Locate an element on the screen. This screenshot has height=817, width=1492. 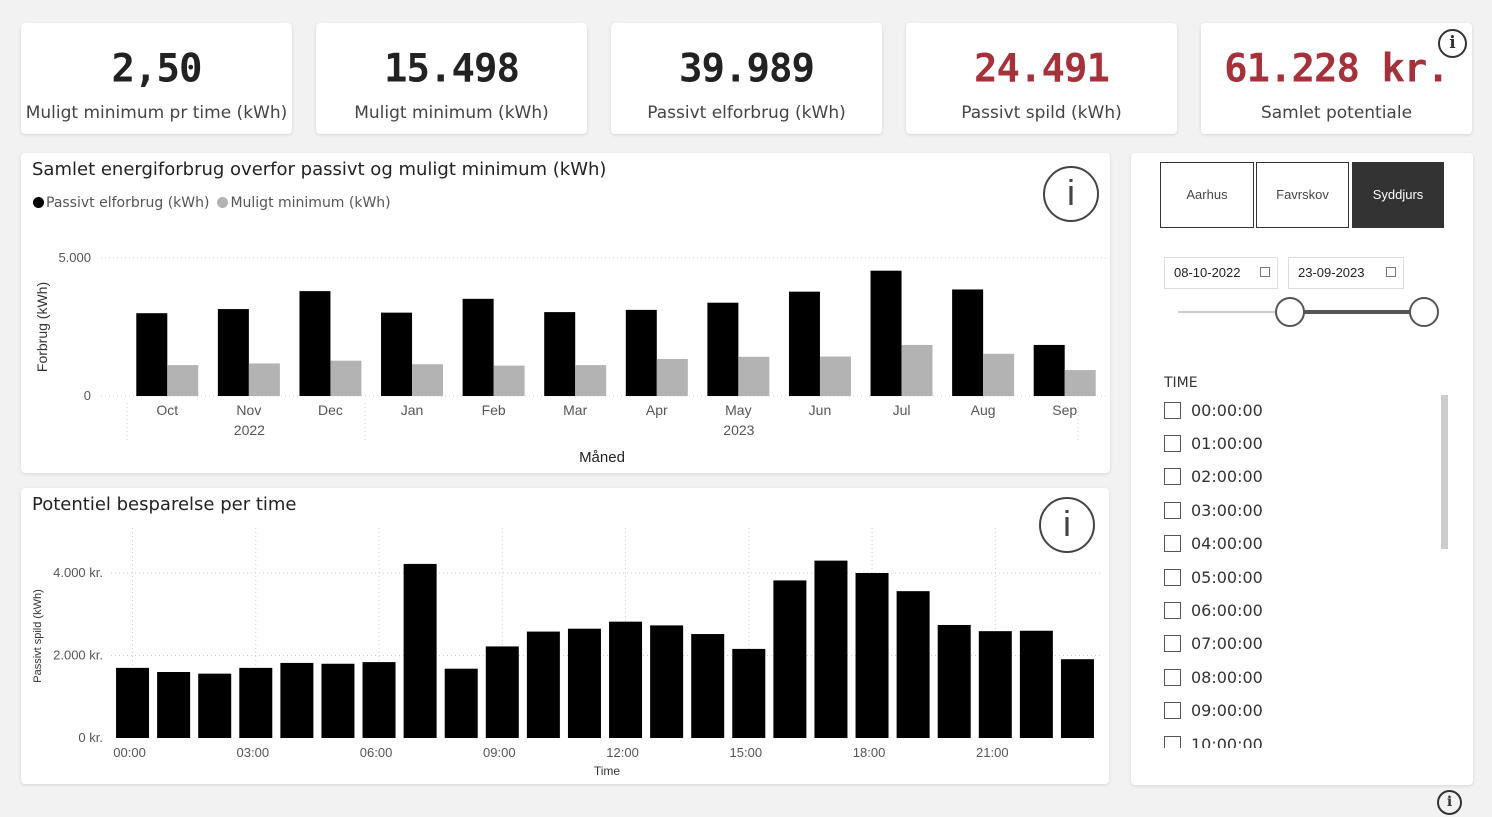
date-slider-start-handle is located at coordinates (1290, 312).